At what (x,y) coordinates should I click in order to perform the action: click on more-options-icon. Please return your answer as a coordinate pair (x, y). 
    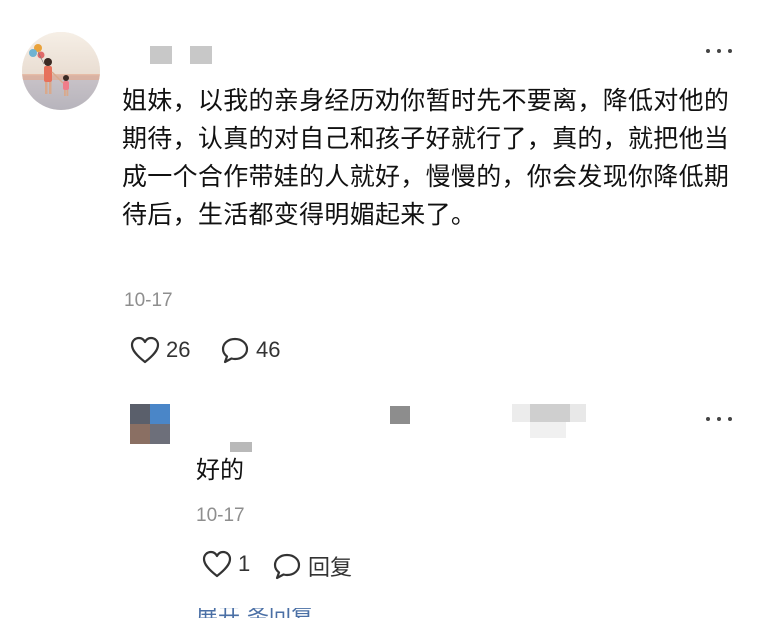
    Looking at the image, I should click on (719, 51).